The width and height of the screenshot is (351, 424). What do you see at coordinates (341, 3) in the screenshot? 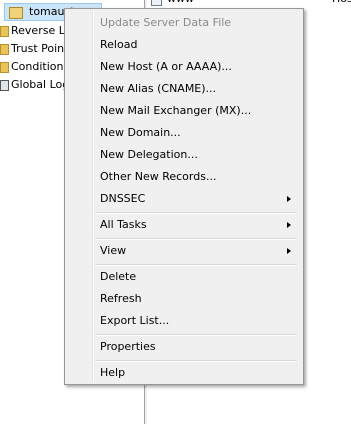
I see `record-type: Hos` at bounding box center [341, 3].